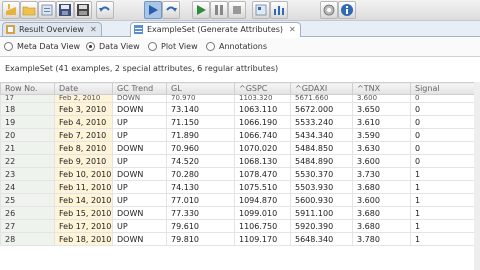 This screenshot has height=270, width=480. What do you see at coordinates (27, 122) in the screenshot?
I see `table-cell: 19` at bounding box center [27, 122].